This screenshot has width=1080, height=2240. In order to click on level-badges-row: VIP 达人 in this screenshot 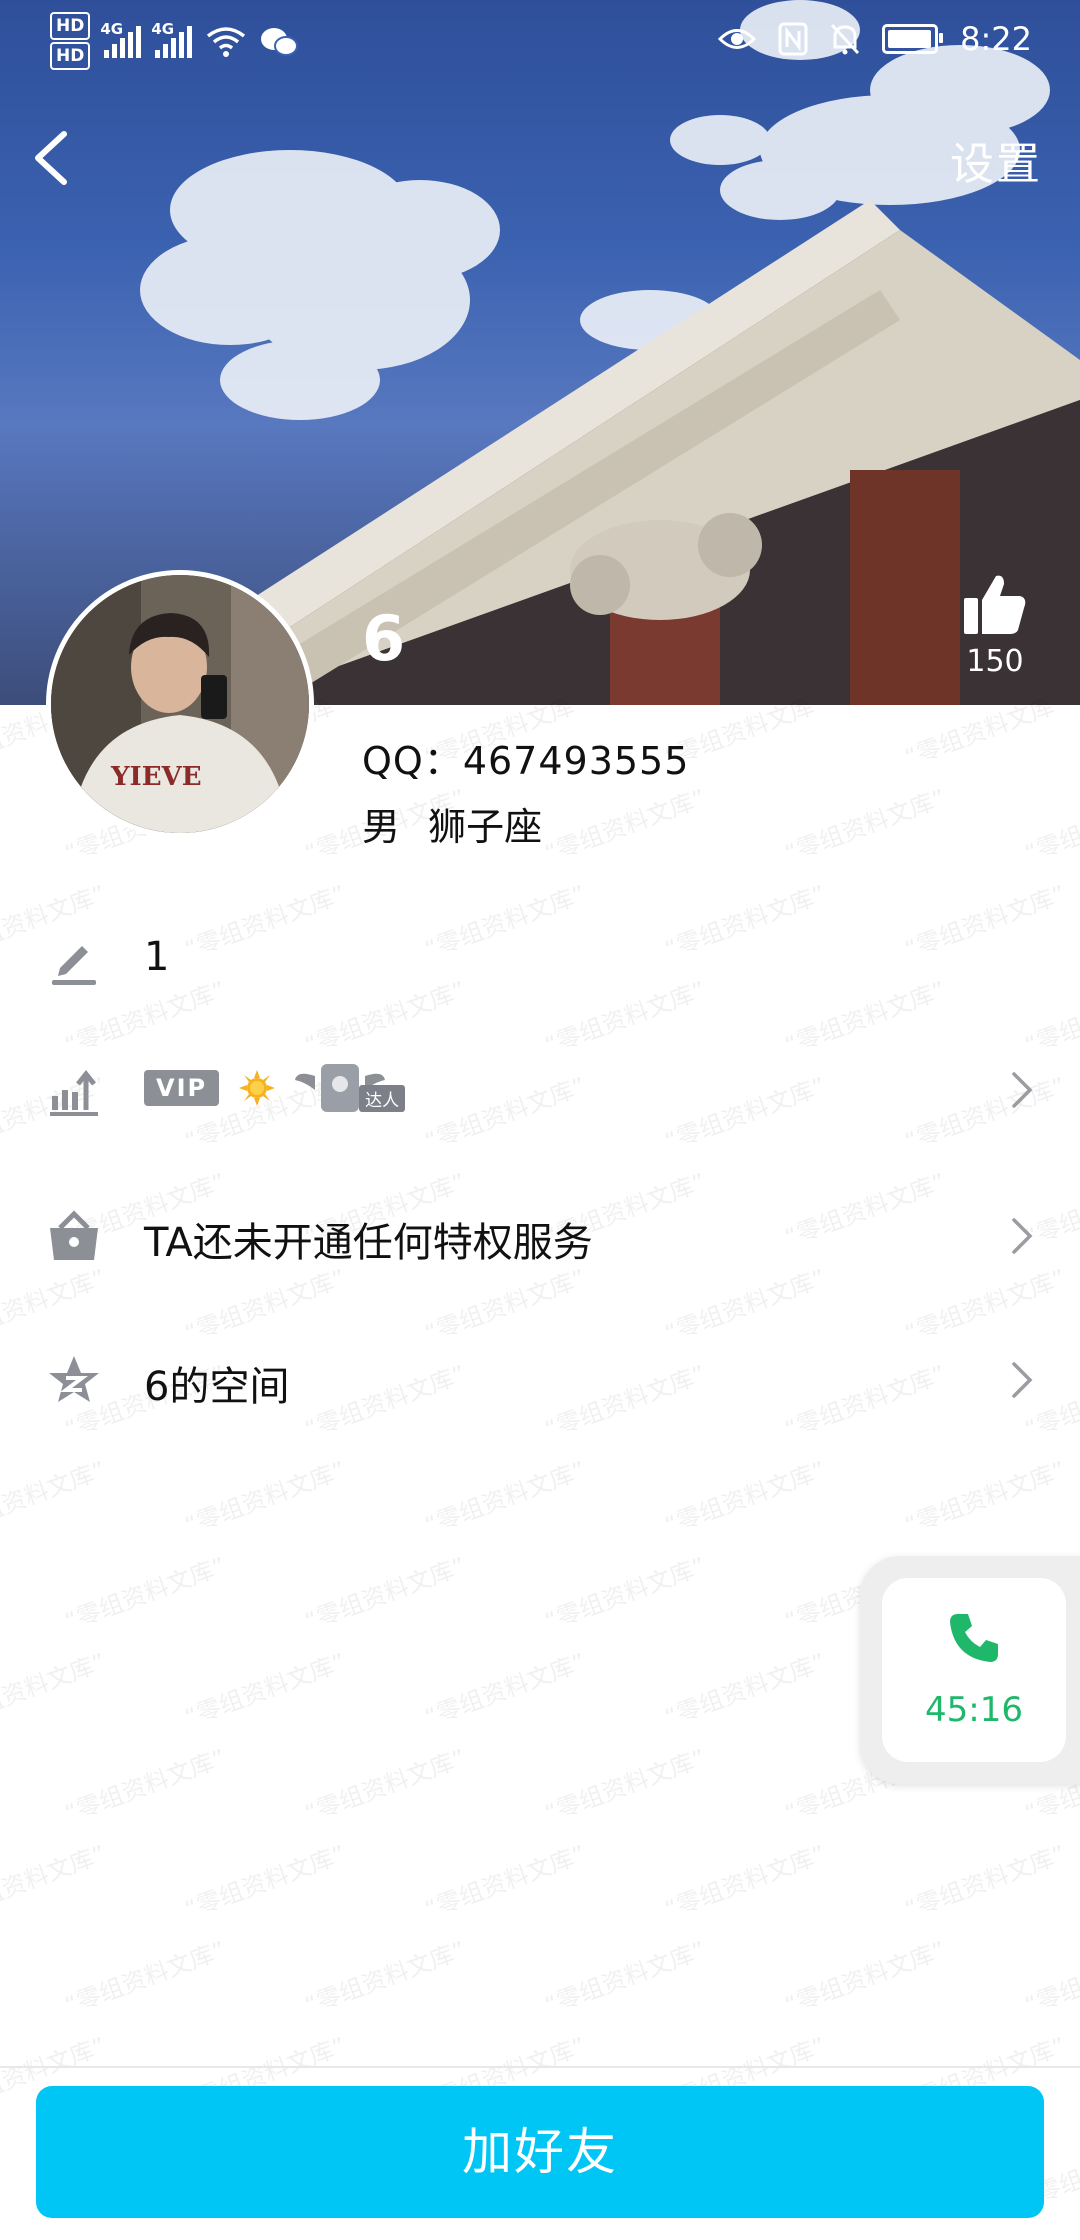, I will do `click(540, 1090)`.